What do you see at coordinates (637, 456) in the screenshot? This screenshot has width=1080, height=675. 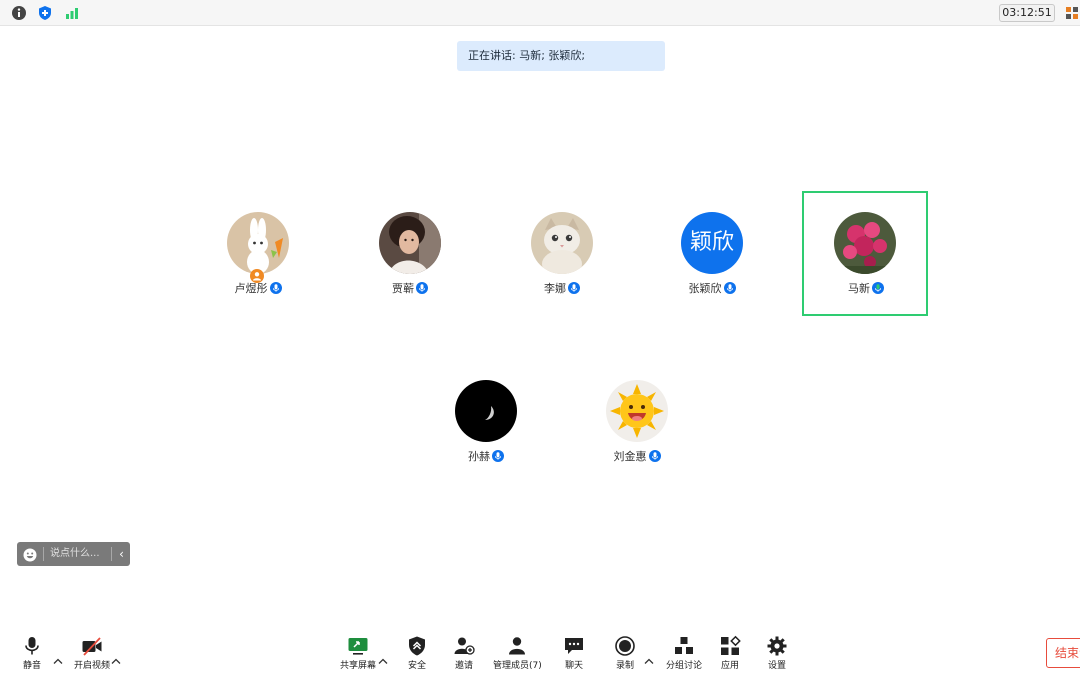 I see `participant-name: 刘金惠` at bounding box center [637, 456].